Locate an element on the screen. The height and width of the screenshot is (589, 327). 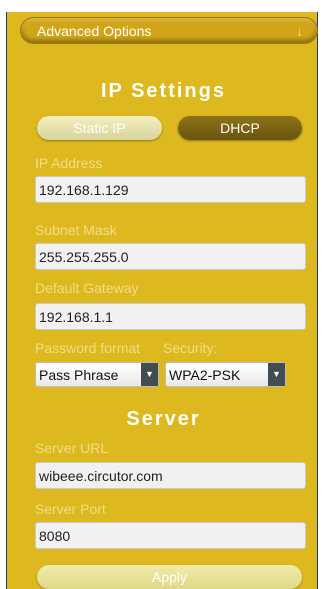
default-gateway-label: Default Gateway is located at coordinates (87, 288).